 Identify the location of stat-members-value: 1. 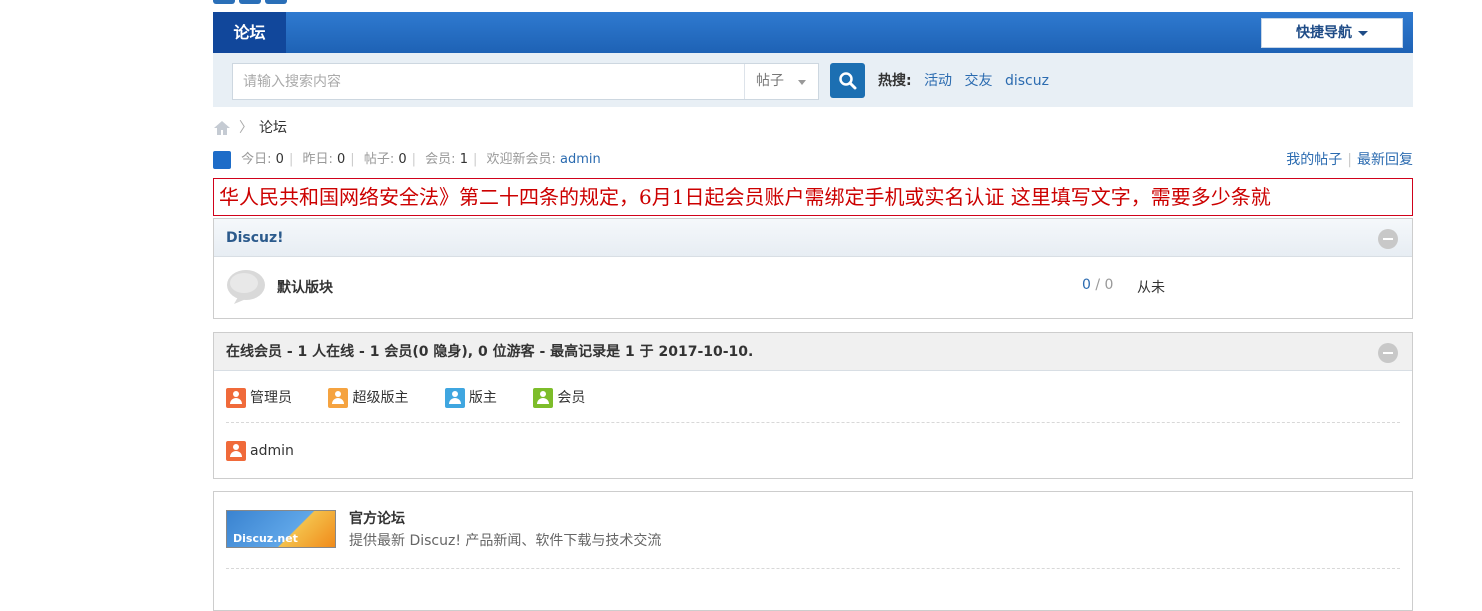
(463, 159).